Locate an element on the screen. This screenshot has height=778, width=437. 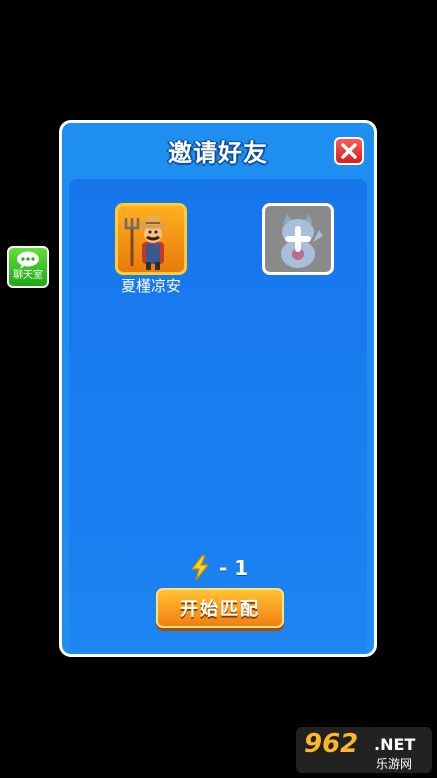
chat-room-button: 聊天室 is located at coordinates (28, 267).